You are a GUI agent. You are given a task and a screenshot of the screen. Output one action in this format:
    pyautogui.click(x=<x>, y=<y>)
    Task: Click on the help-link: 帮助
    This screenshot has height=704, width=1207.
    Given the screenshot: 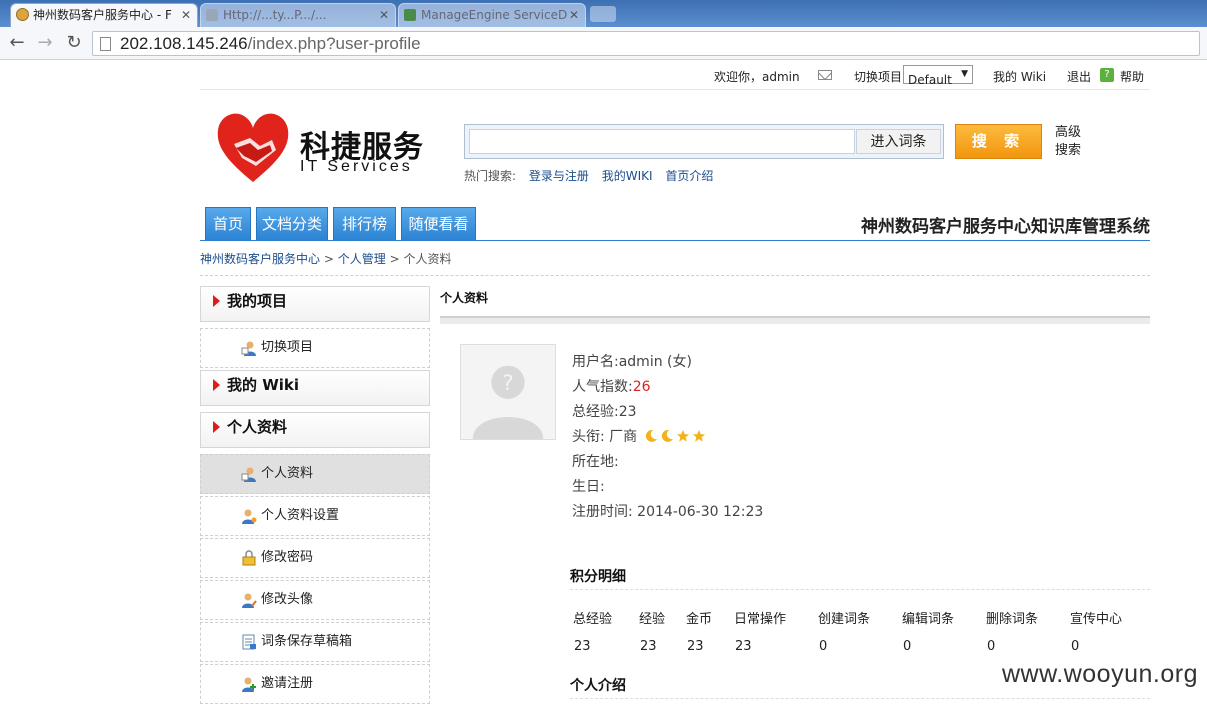 What is the action you would take?
    pyautogui.click(x=1132, y=76)
    